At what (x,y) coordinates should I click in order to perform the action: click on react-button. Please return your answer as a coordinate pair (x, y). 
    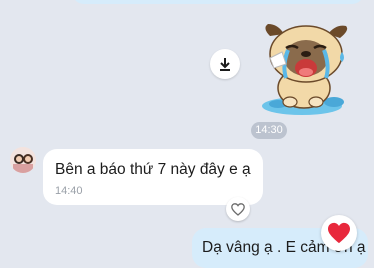
    Looking at the image, I should click on (238, 209).